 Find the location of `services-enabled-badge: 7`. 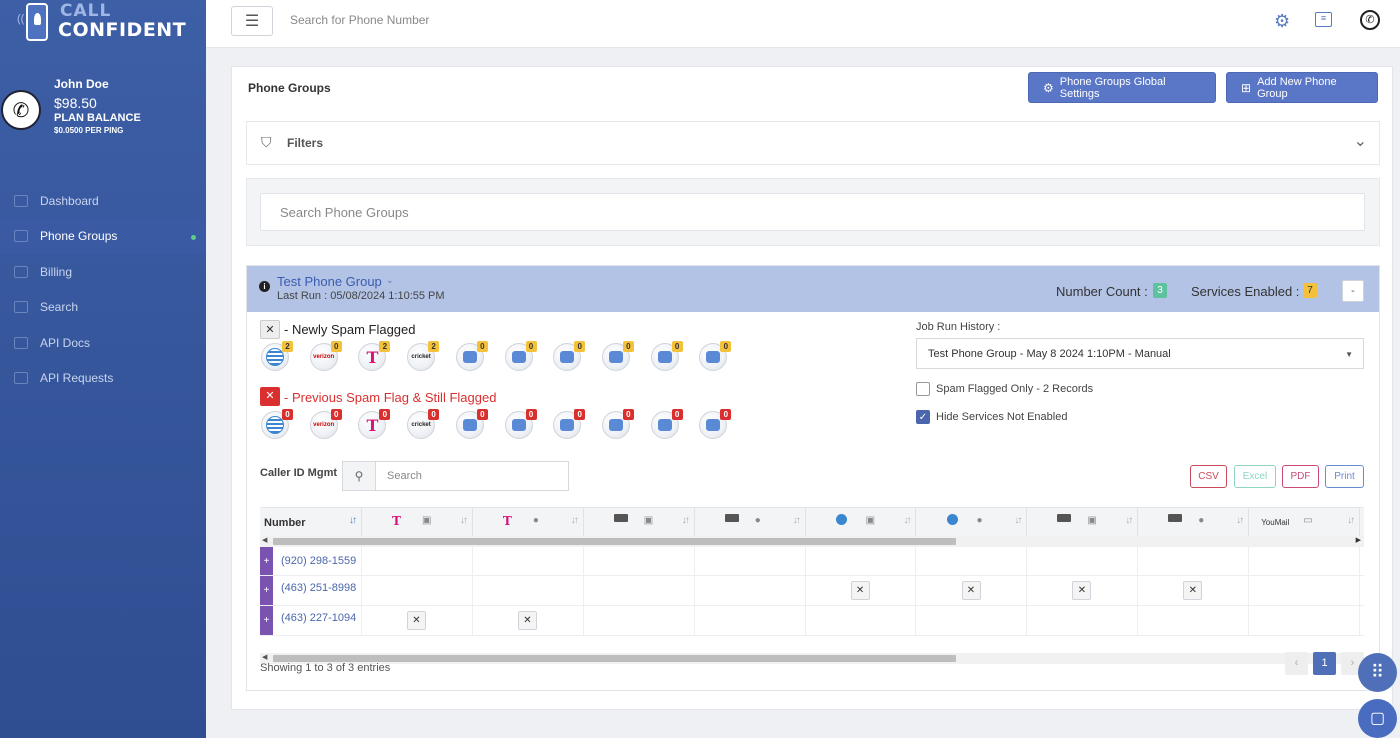

services-enabled-badge: 7 is located at coordinates (1310, 290).